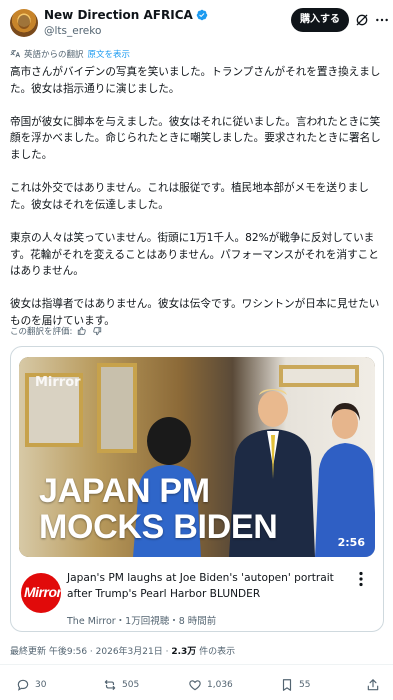 The height and width of the screenshot is (700, 393). I want to click on bookmark-button: 55, so click(295, 685).